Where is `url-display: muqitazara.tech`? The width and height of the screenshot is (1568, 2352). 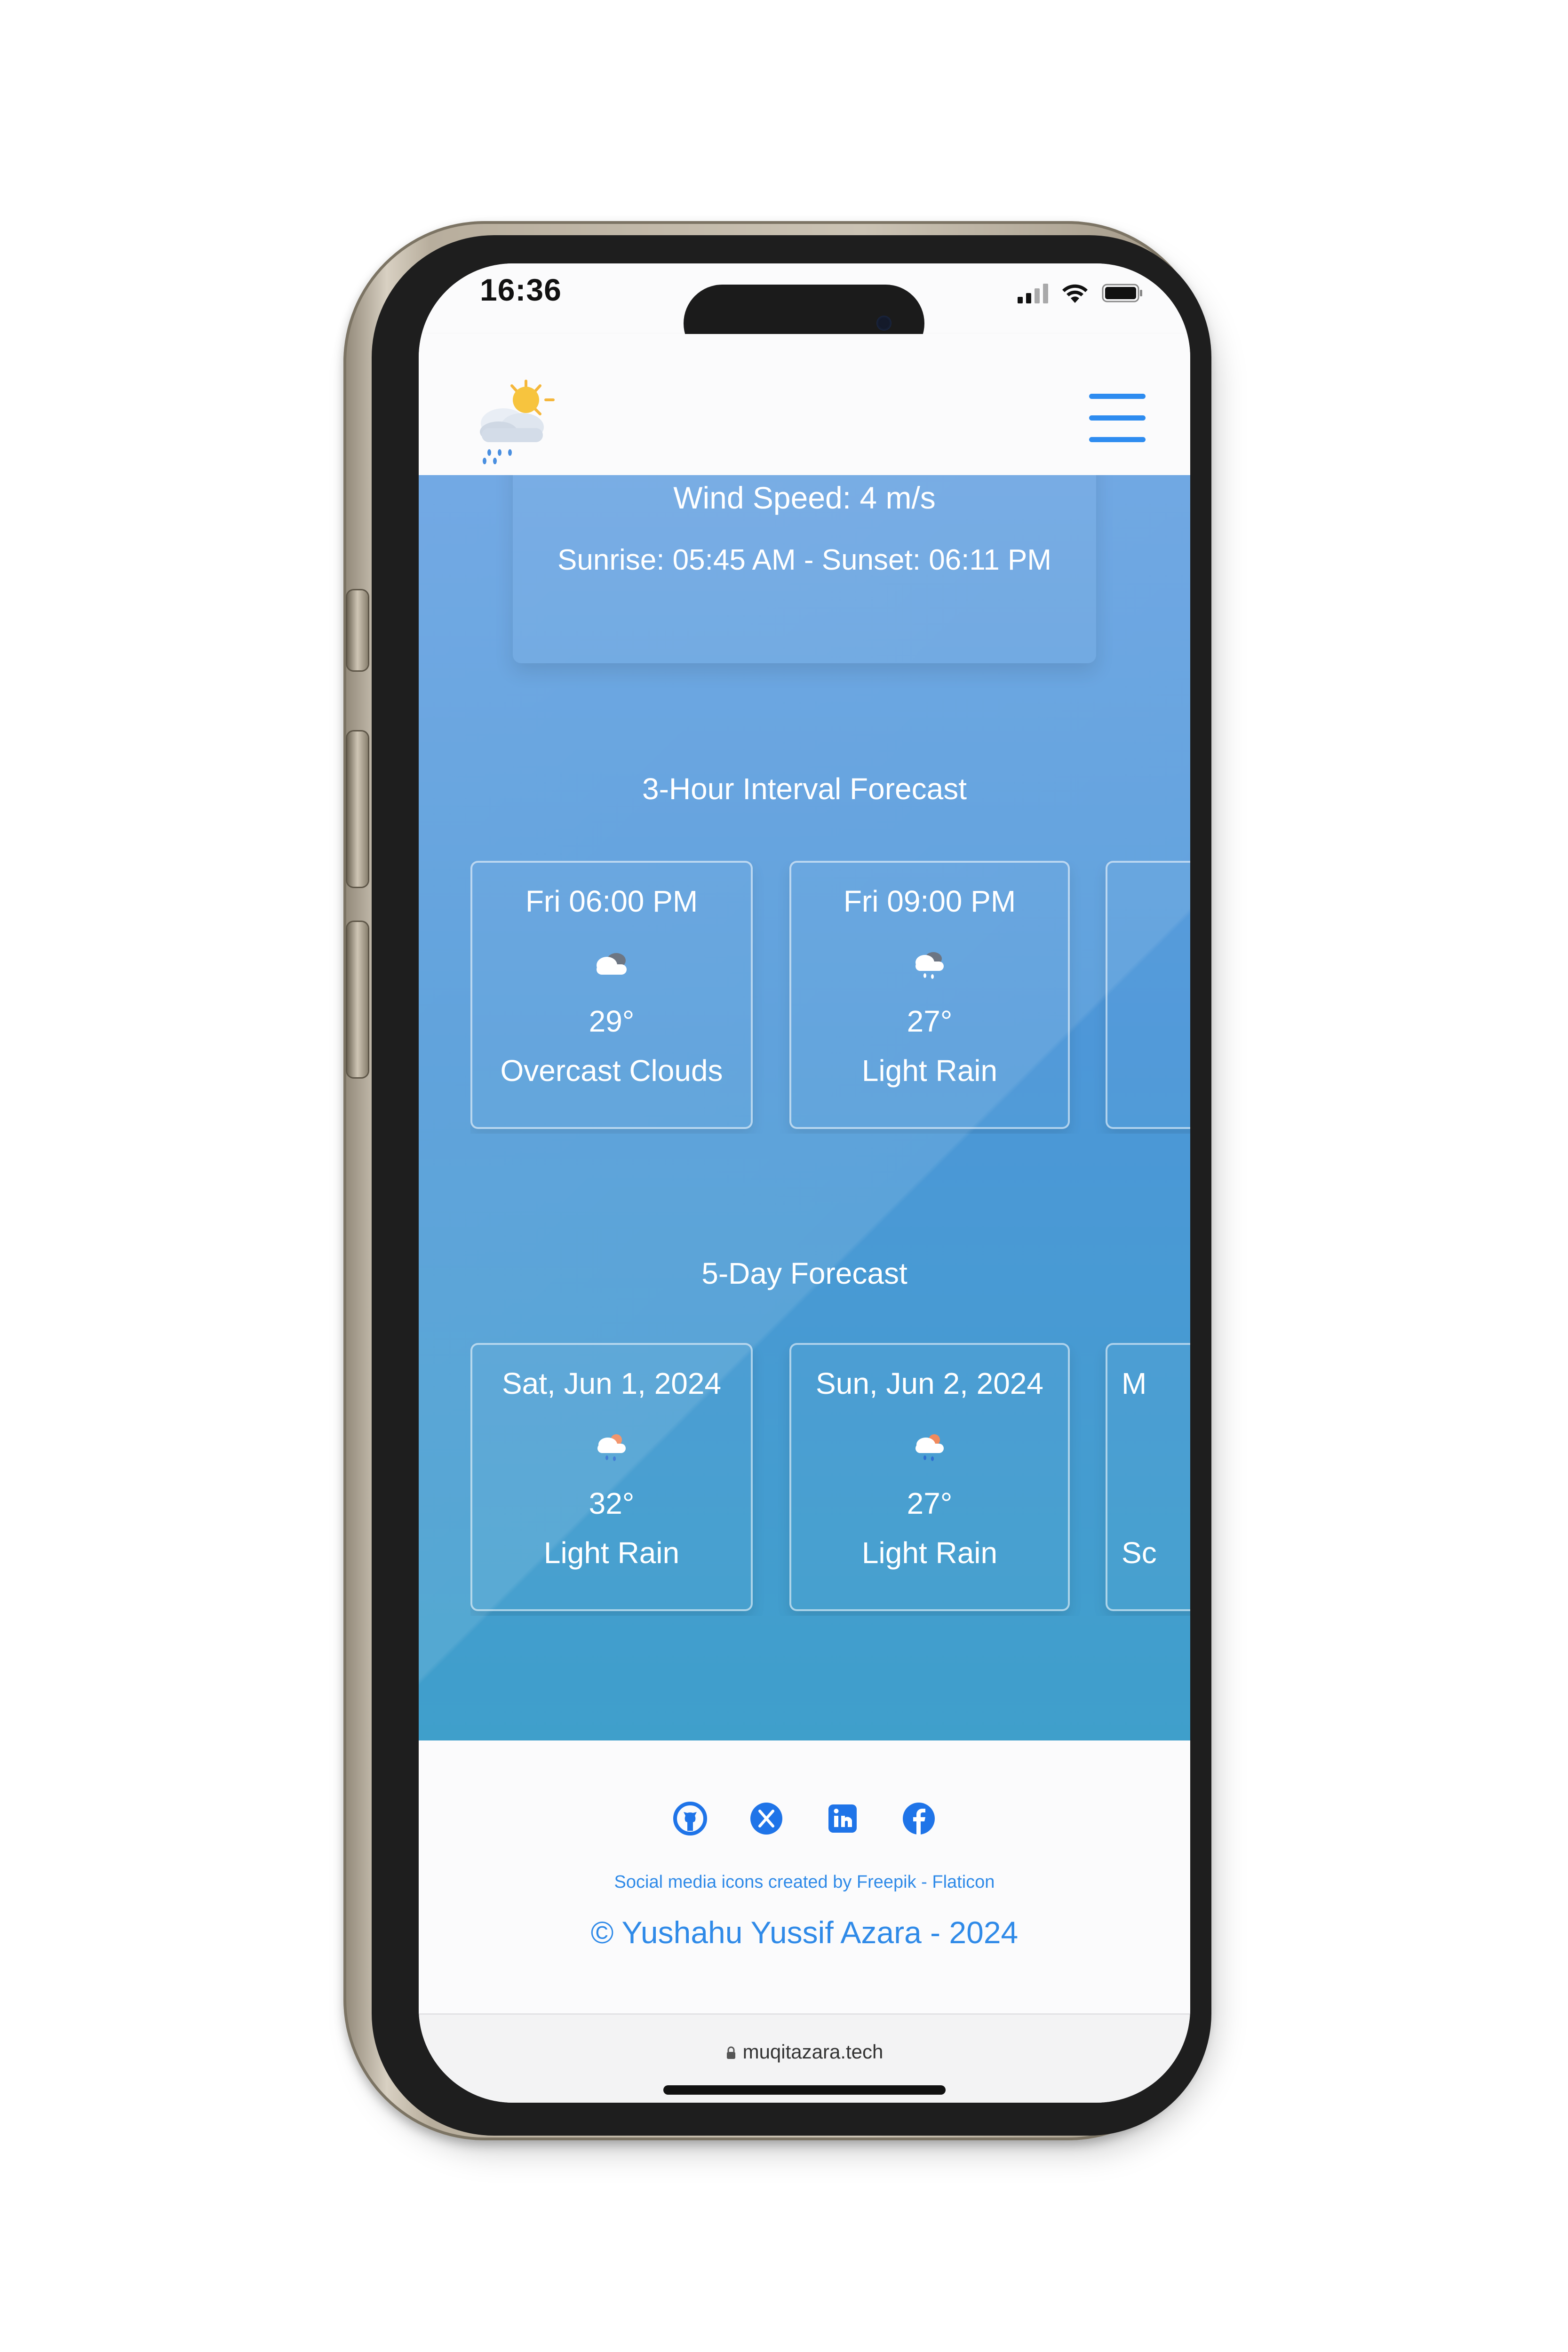 url-display: muqitazara.tech is located at coordinates (804, 2053).